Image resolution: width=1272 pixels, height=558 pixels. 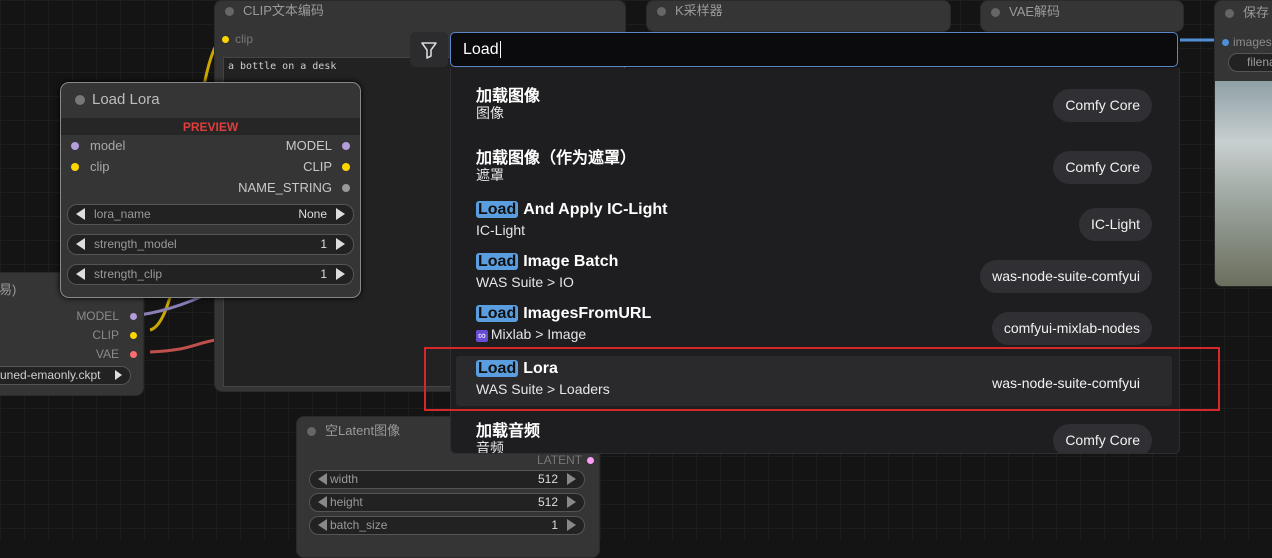 What do you see at coordinates (1243, 183) in the screenshot?
I see `preview-image` at bounding box center [1243, 183].